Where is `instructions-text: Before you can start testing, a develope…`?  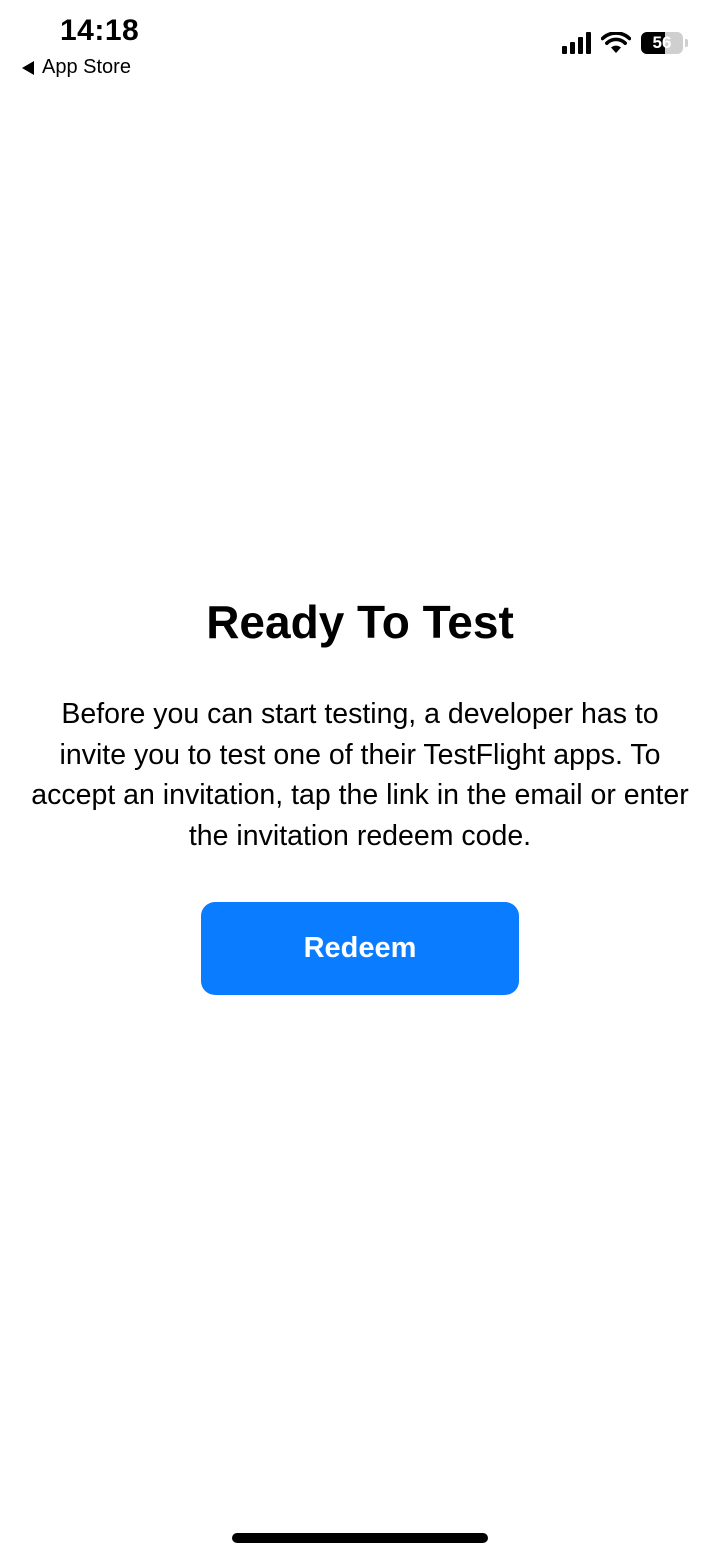 instructions-text: Before you can start testing, a develope… is located at coordinates (360, 775).